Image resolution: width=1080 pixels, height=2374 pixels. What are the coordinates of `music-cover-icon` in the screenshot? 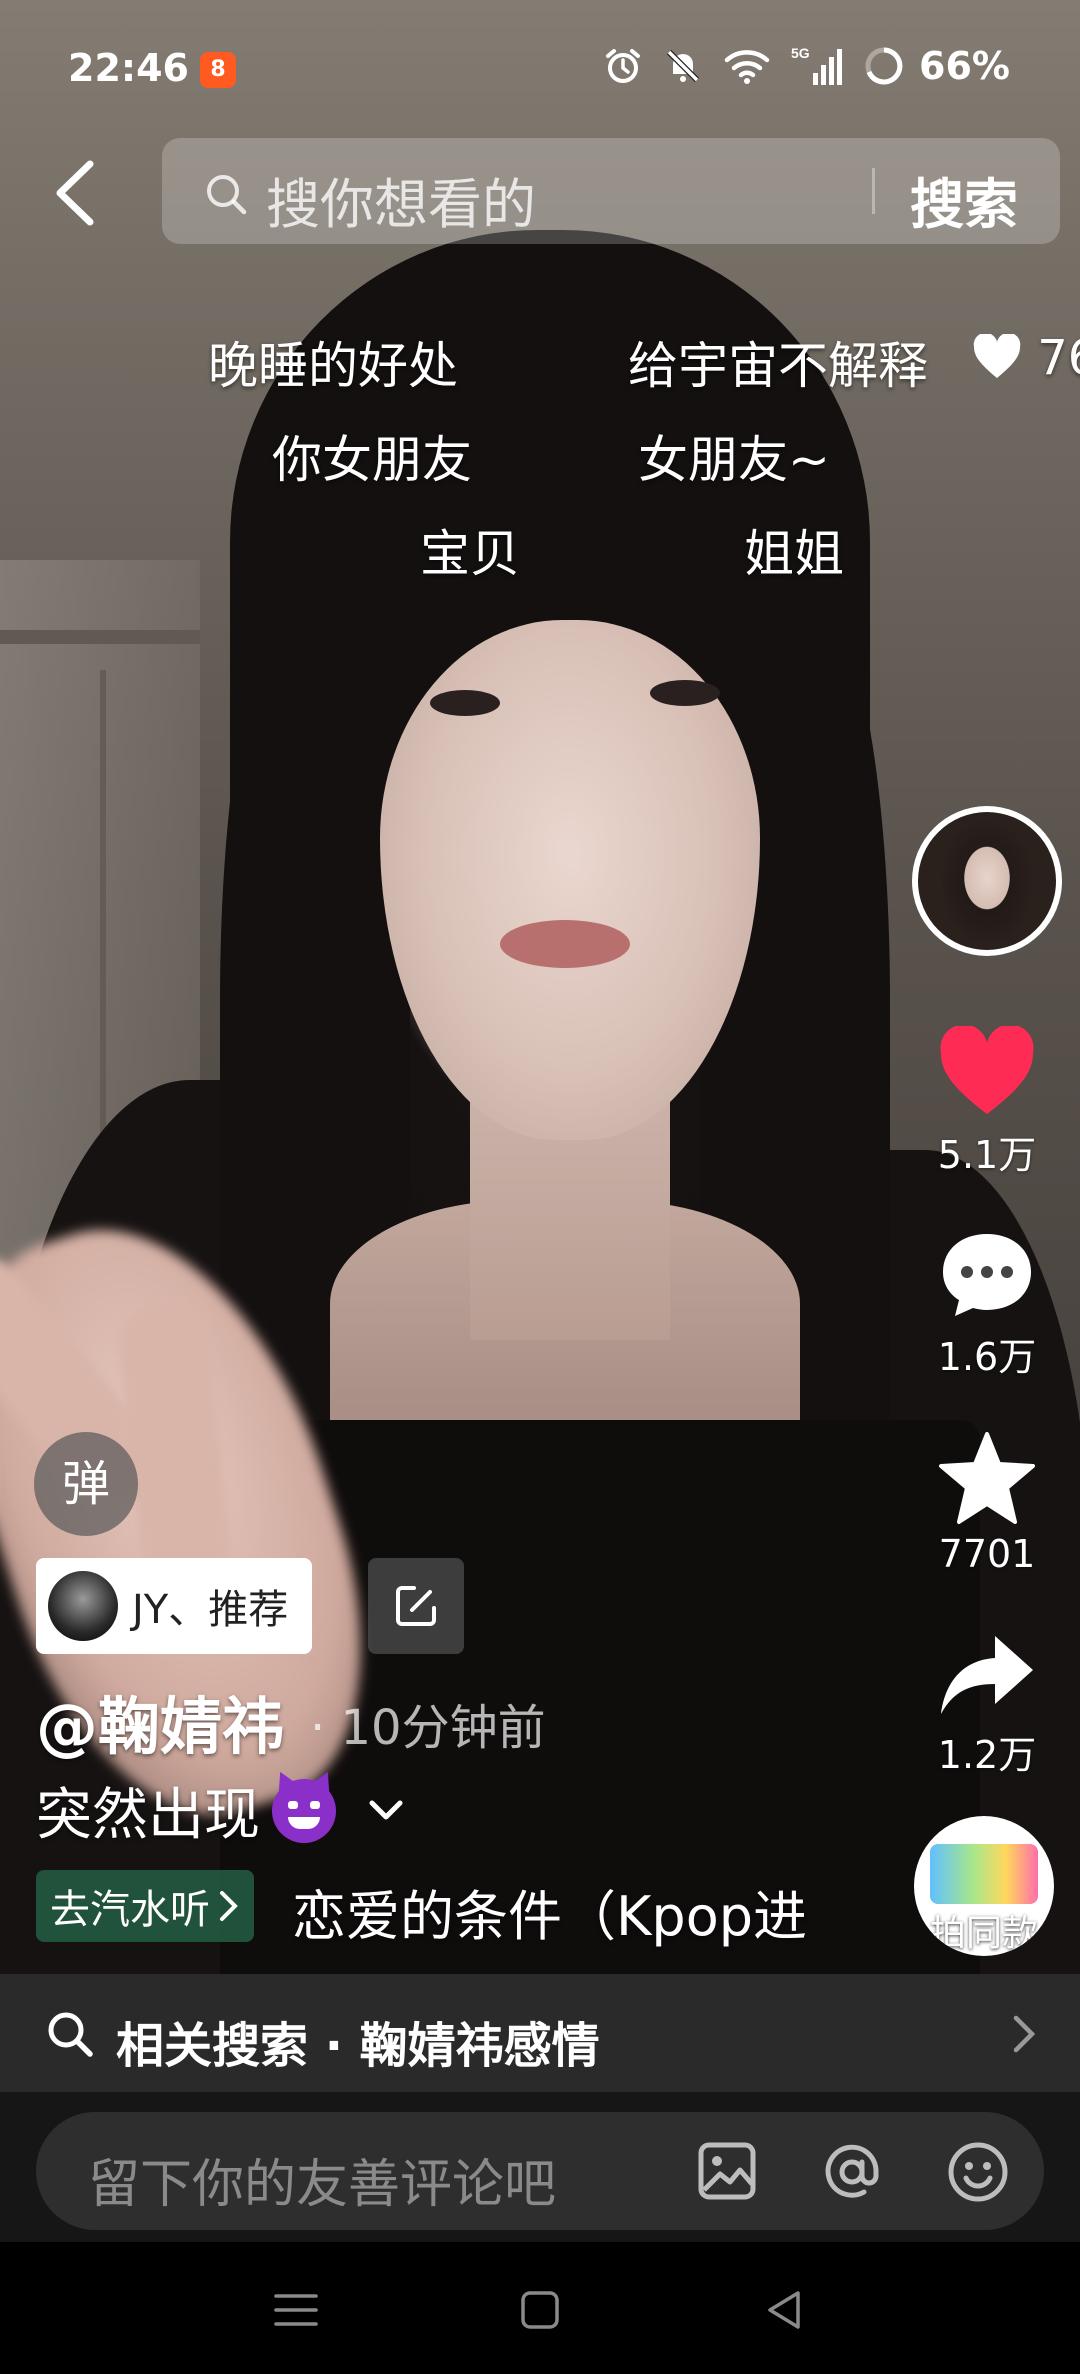 It's located at (984, 1874).